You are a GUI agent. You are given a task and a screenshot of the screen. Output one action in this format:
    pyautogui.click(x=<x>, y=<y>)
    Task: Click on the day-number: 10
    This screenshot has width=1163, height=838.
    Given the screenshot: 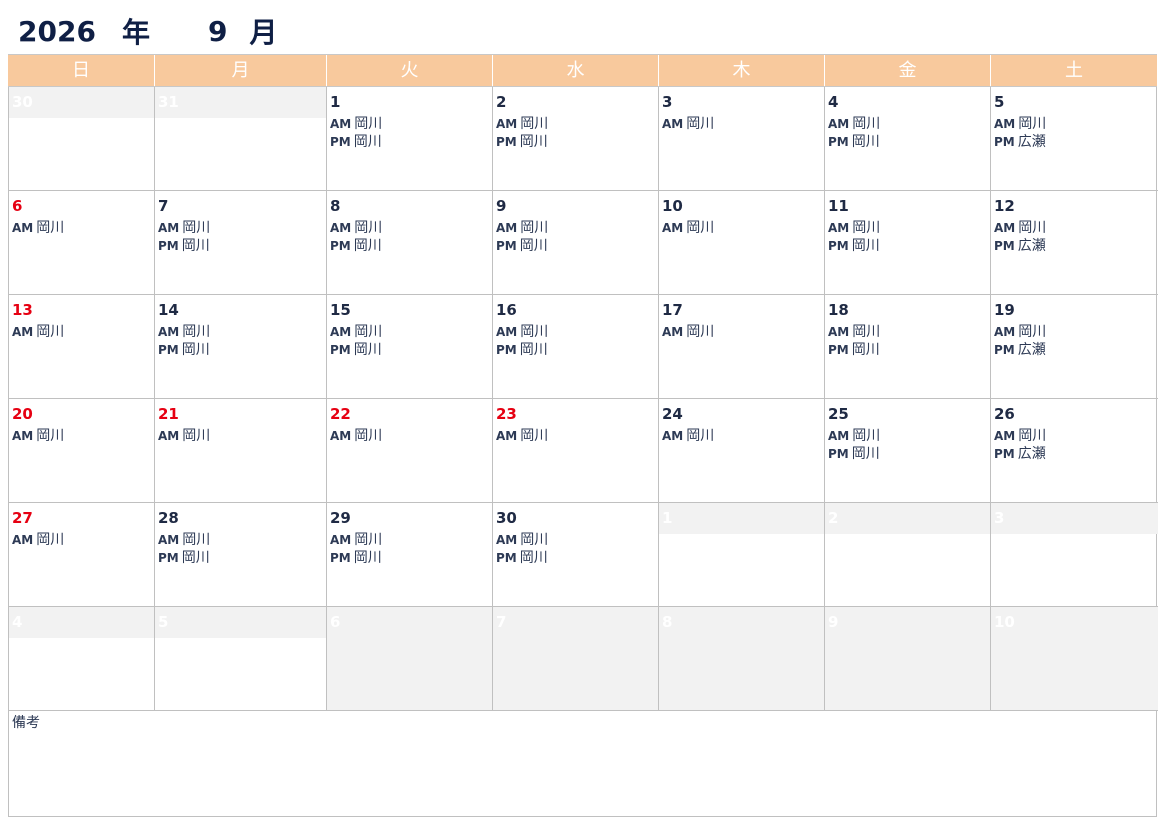 What is the action you would take?
    pyautogui.click(x=1004, y=622)
    